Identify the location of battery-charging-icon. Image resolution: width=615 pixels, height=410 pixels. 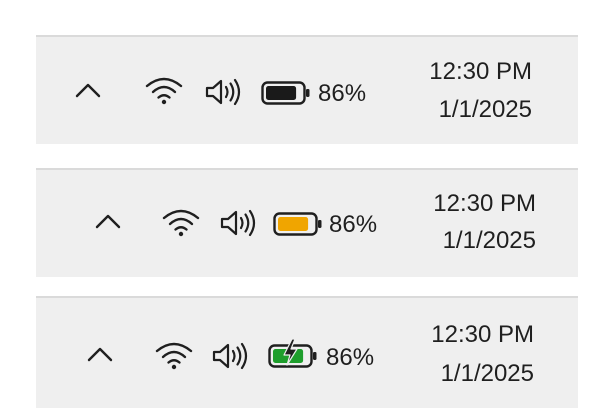
(293, 353).